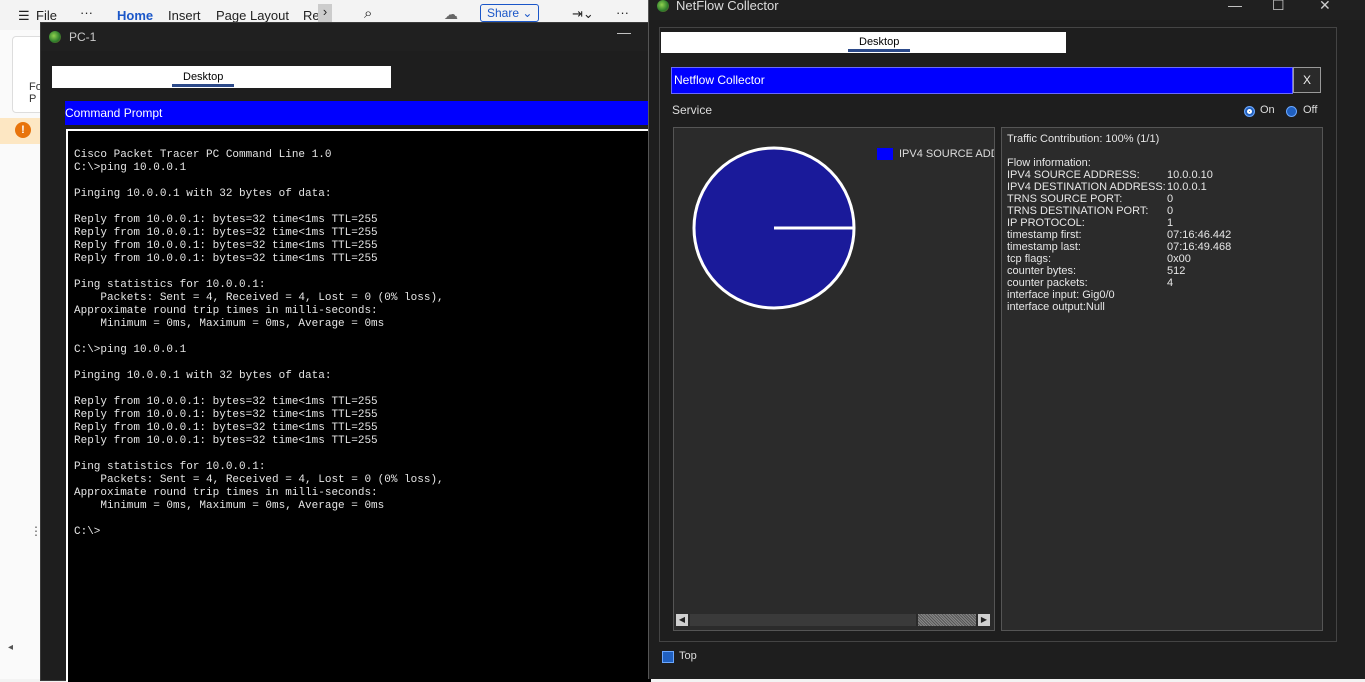 The height and width of the screenshot is (682, 1365). What do you see at coordinates (46, 15) in the screenshot?
I see `file-menu: File` at bounding box center [46, 15].